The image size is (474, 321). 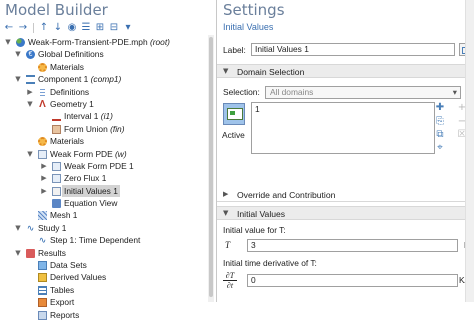 I want to click on paste-selection-icon: ⧉, so click(x=440, y=135).